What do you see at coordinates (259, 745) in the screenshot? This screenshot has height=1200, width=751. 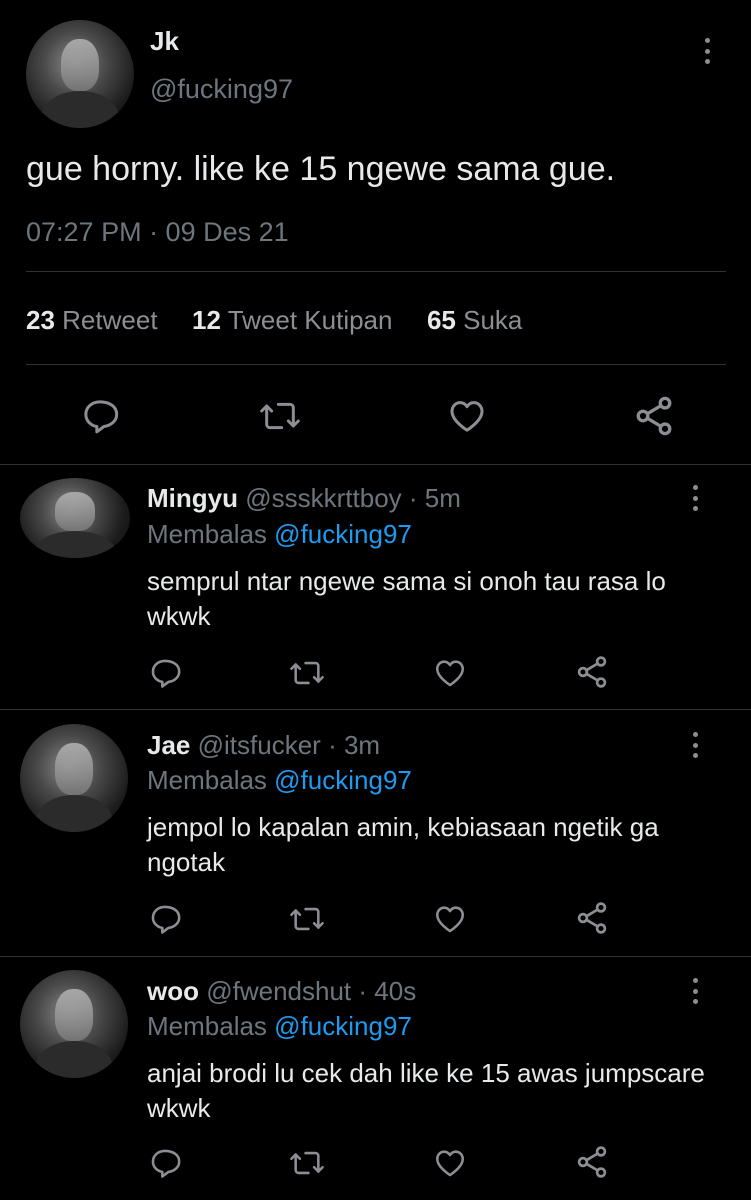 I see `reply-author-handle: @itsfucker` at bounding box center [259, 745].